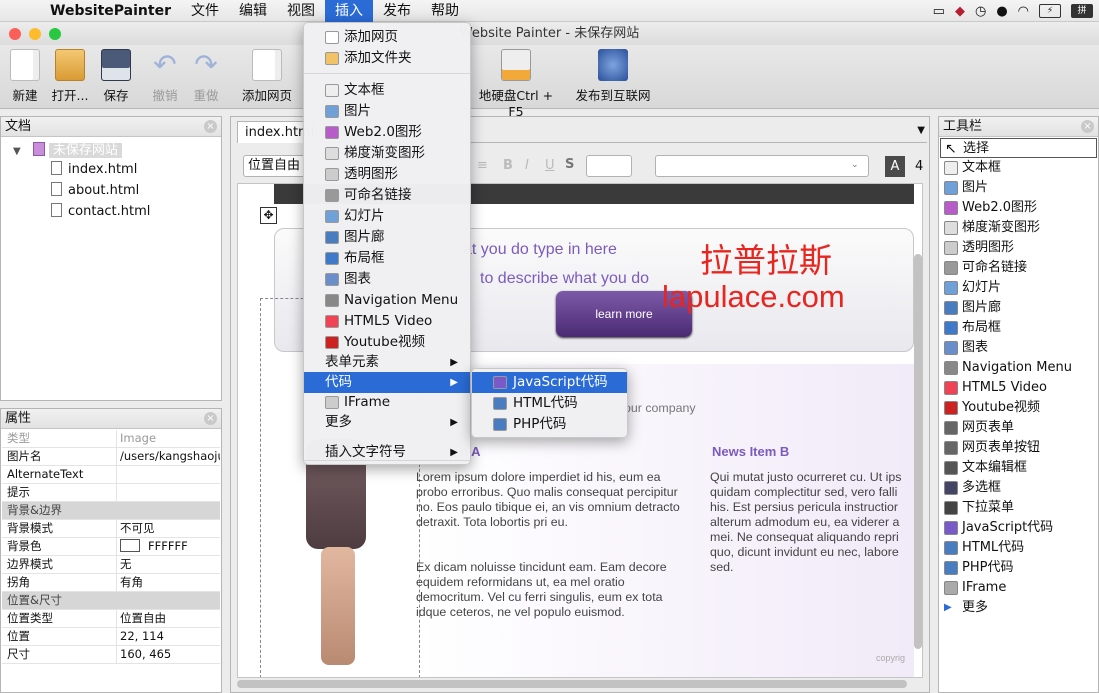  What do you see at coordinates (387, 58) in the screenshot?
I see `insert-menu-item-add-folder: 添加文件夹` at bounding box center [387, 58].